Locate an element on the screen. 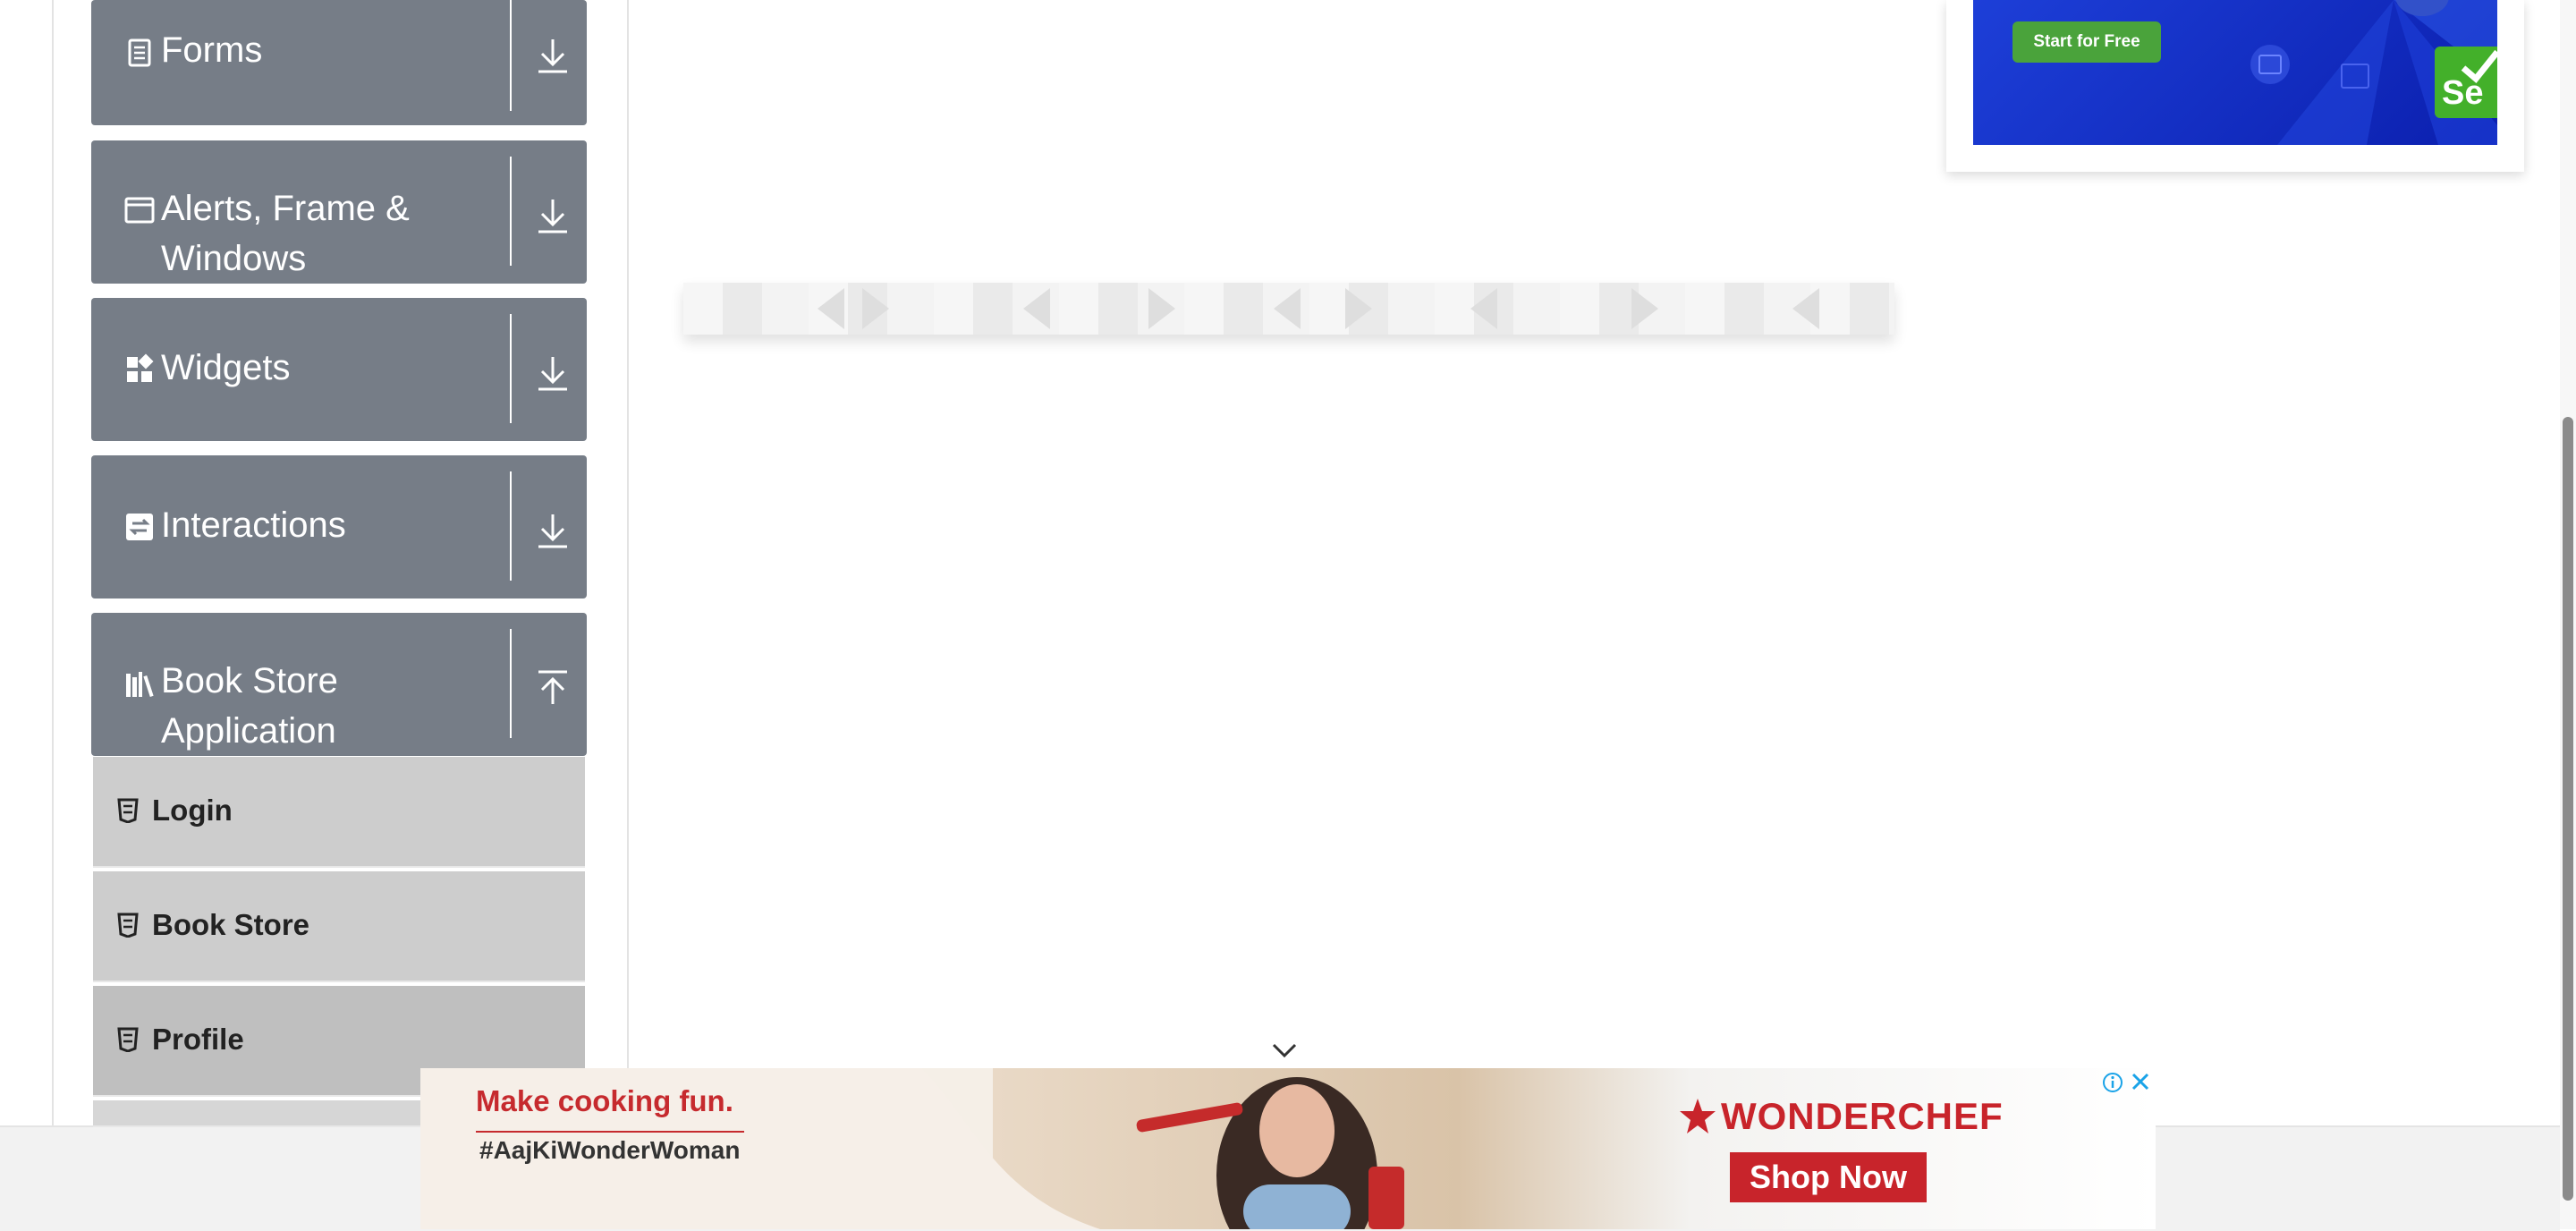 The image size is (2576, 1231). sidebar-group-alerts-frame-windows: Alerts, Frame & Windows is located at coordinates (339, 212).